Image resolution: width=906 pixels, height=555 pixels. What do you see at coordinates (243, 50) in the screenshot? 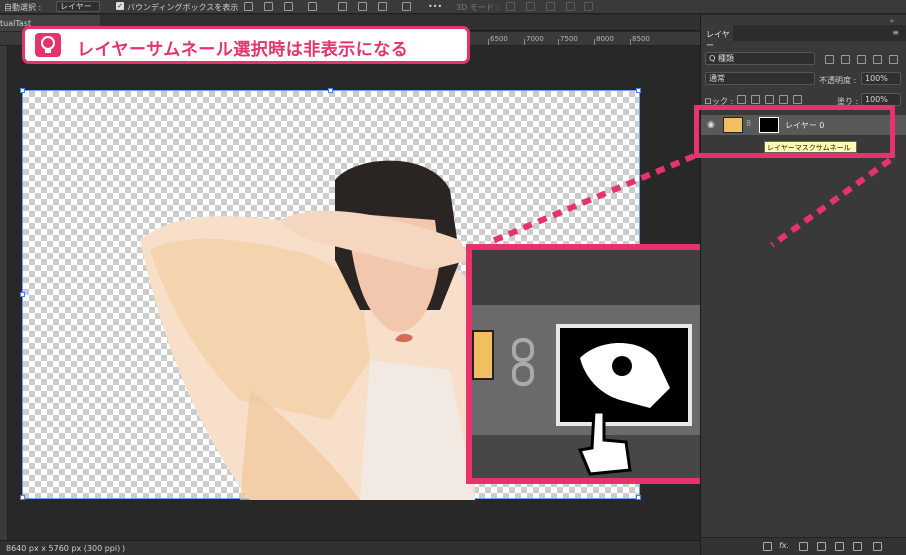
I see `callout-text: レイヤーサムネール選択時は非表示になる` at bounding box center [243, 50].